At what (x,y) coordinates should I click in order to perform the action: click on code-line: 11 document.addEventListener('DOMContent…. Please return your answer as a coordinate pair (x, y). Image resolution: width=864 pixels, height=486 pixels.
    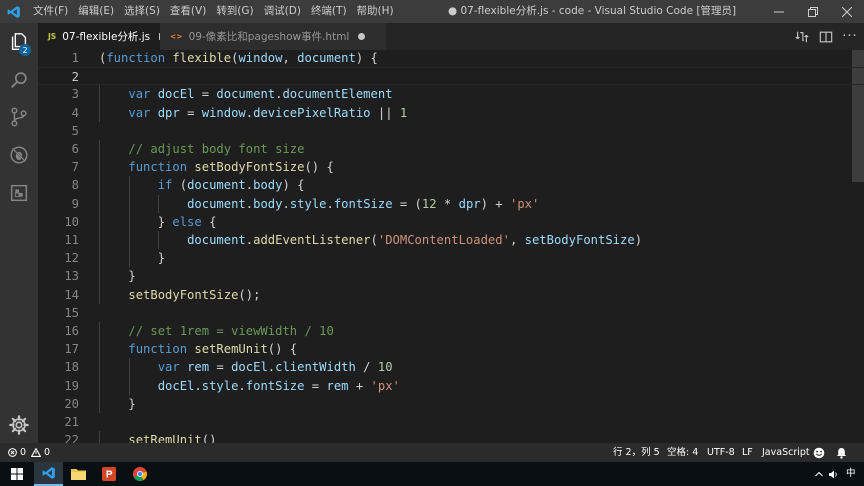
    Looking at the image, I should click on (451, 240).